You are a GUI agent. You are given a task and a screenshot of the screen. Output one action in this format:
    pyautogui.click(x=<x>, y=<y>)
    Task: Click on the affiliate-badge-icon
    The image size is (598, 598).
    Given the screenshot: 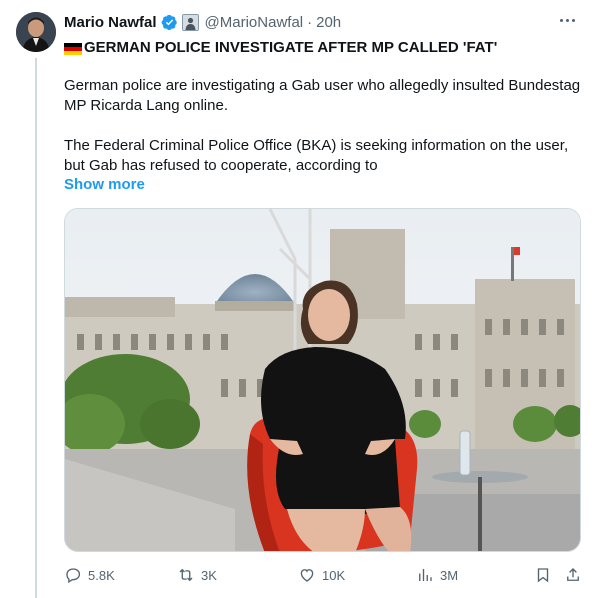 What is the action you would take?
    pyautogui.click(x=190, y=22)
    